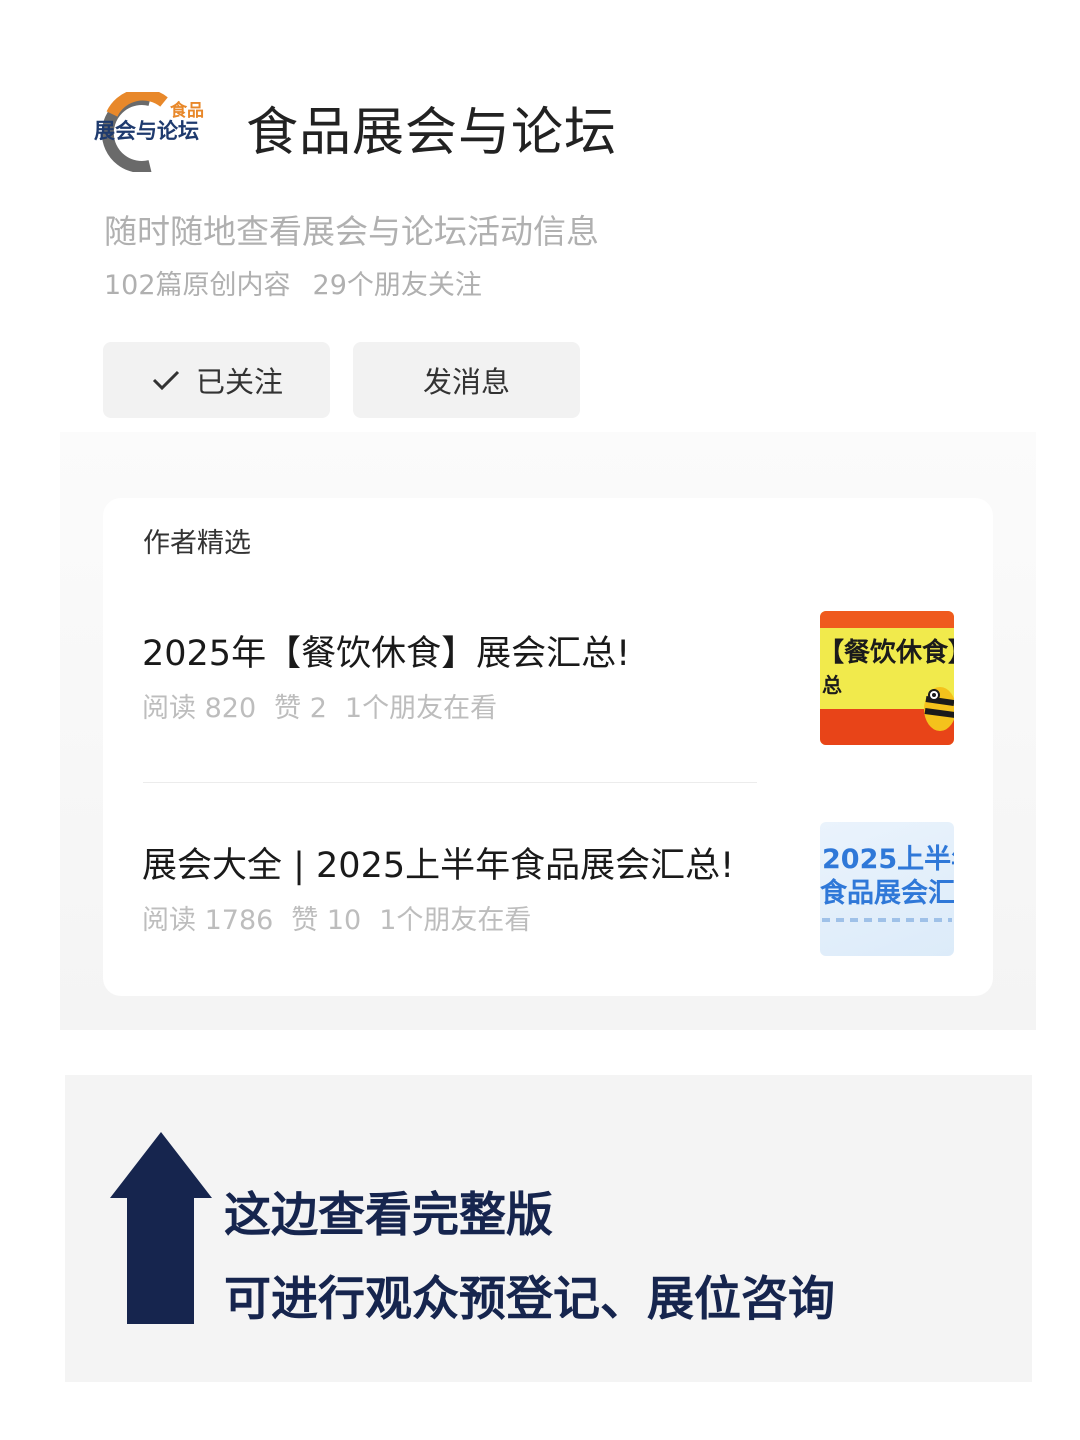 The width and height of the screenshot is (1080, 1440). What do you see at coordinates (351, 231) in the screenshot?
I see `account-description: 随时随地查看展会与论坛活动信息` at bounding box center [351, 231].